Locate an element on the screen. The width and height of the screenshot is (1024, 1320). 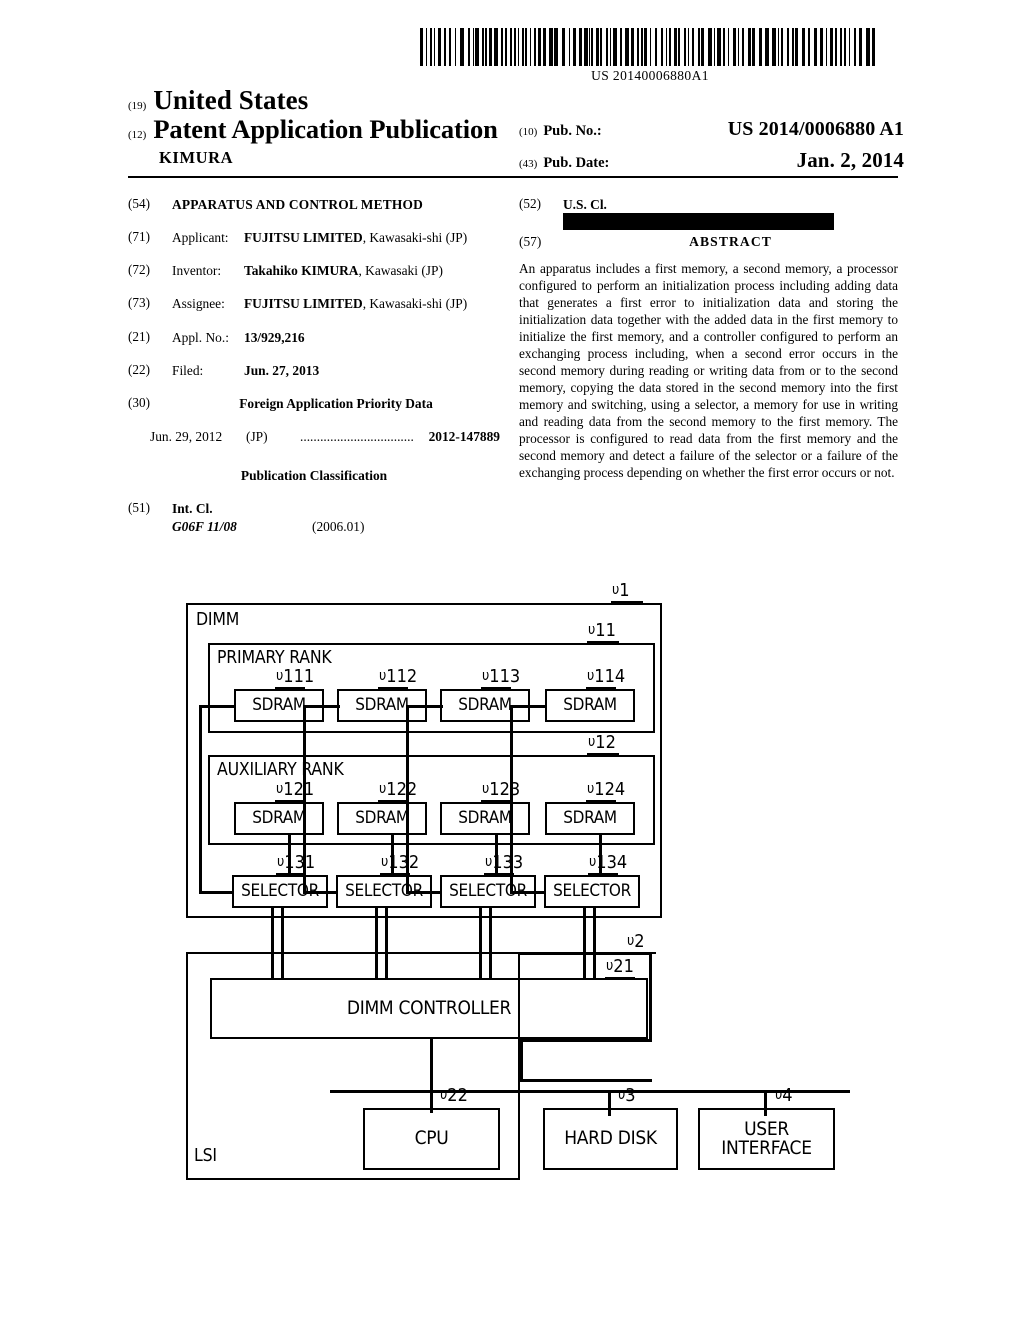
inventor-address: , Kawasaki (JP) is located at coordinates (400, 271).